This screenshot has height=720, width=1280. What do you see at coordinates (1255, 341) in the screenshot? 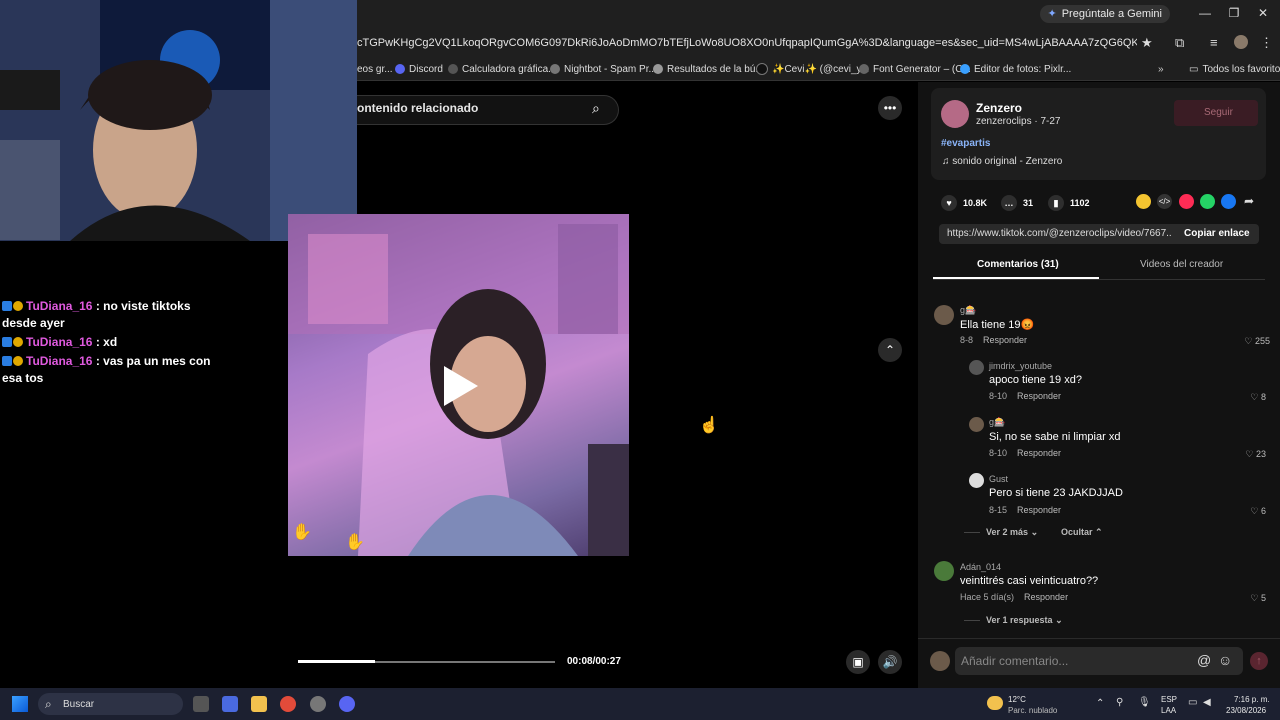
I see `comment-like: ♡ 255` at bounding box center [1255, 341].